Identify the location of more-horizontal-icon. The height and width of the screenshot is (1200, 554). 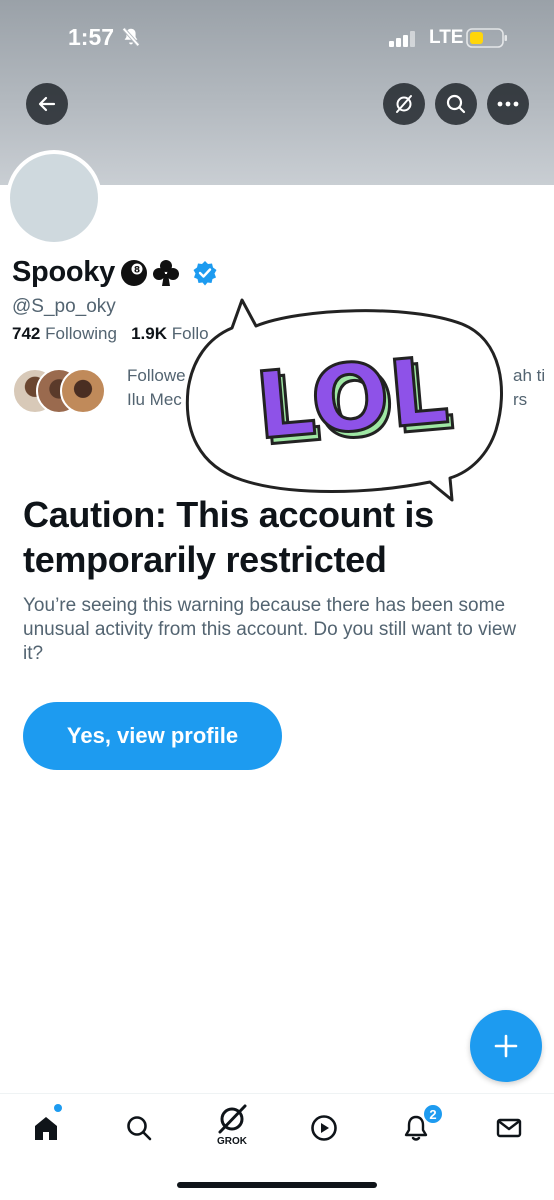
(508, 104).